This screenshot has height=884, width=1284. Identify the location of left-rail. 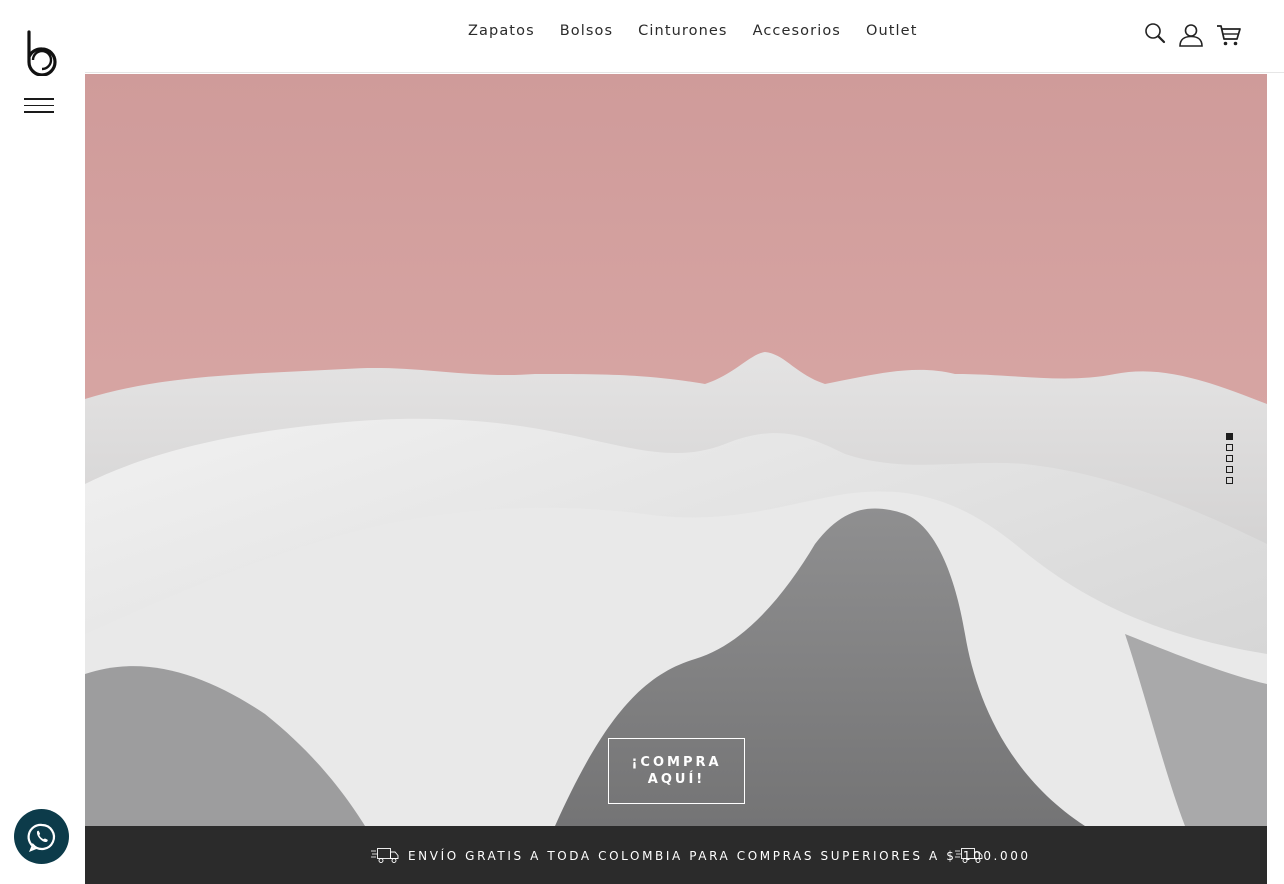
(42, 442).